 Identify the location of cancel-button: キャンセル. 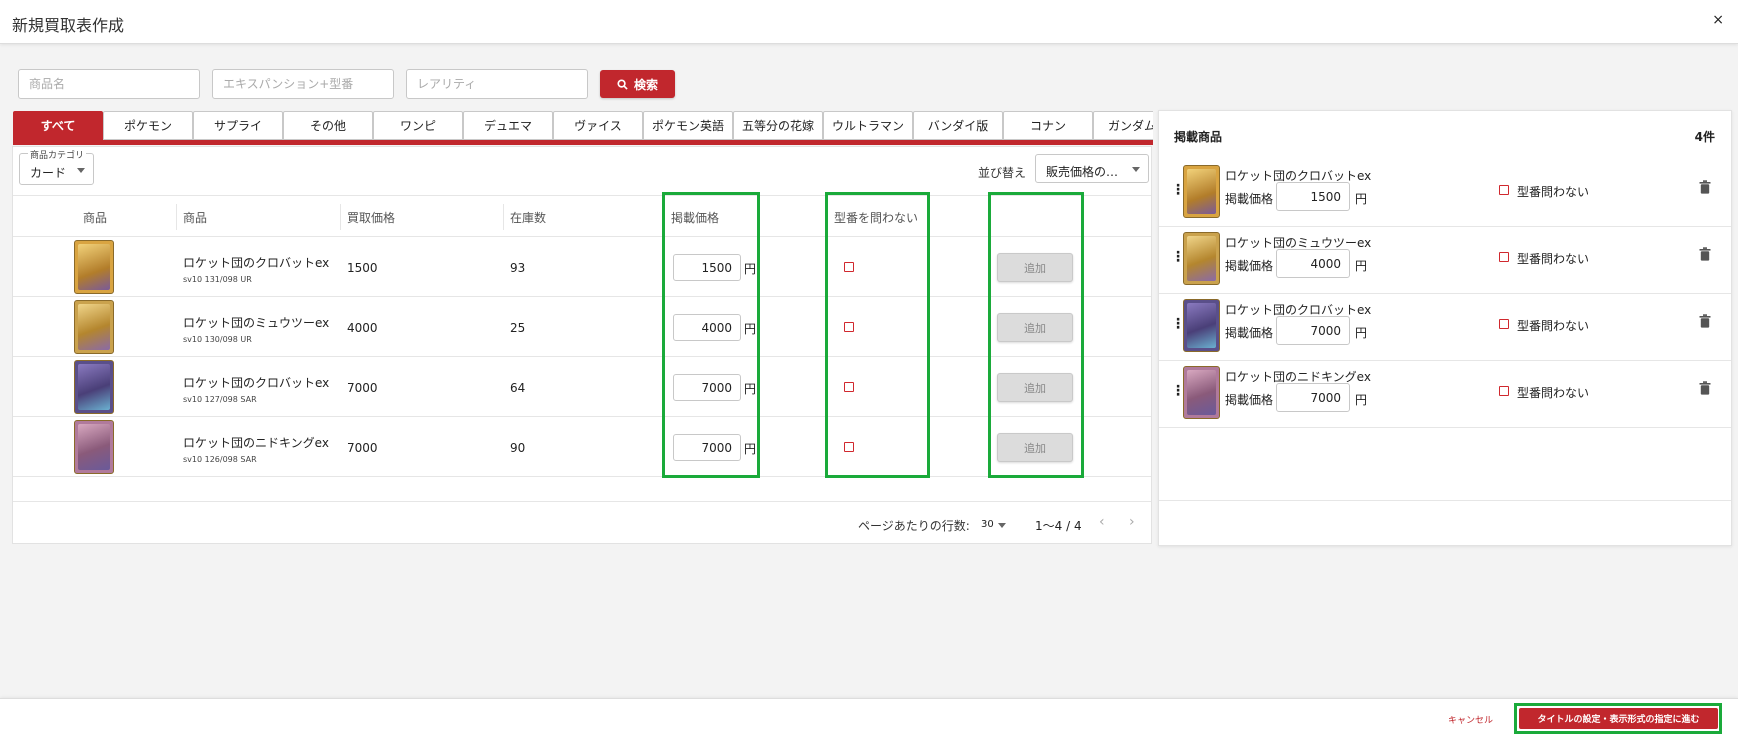
(1470, 719).